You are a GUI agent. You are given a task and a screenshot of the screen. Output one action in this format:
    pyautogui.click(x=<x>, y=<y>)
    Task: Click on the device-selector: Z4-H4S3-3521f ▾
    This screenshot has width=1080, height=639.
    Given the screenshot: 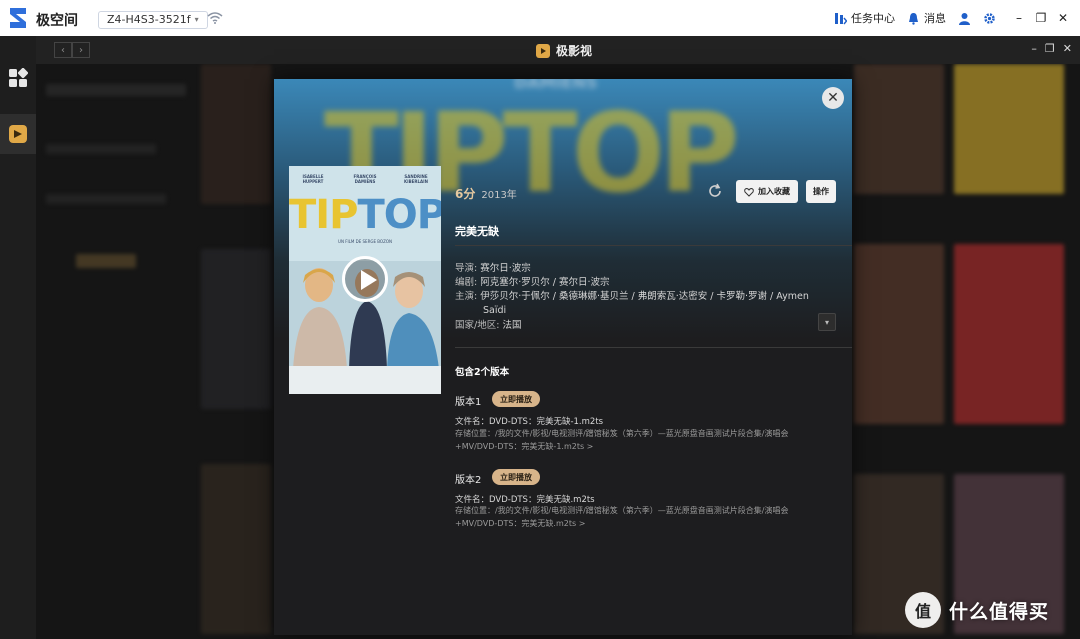 What is the action you would take?
    pyautogui.click(x=153, y=20)
    